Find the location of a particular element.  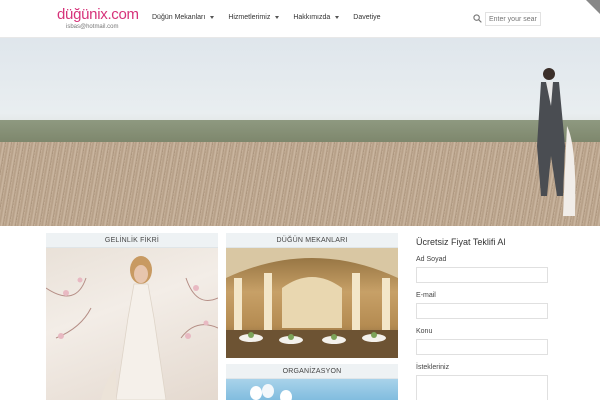

bride-image is located at coordinates (132, 324).